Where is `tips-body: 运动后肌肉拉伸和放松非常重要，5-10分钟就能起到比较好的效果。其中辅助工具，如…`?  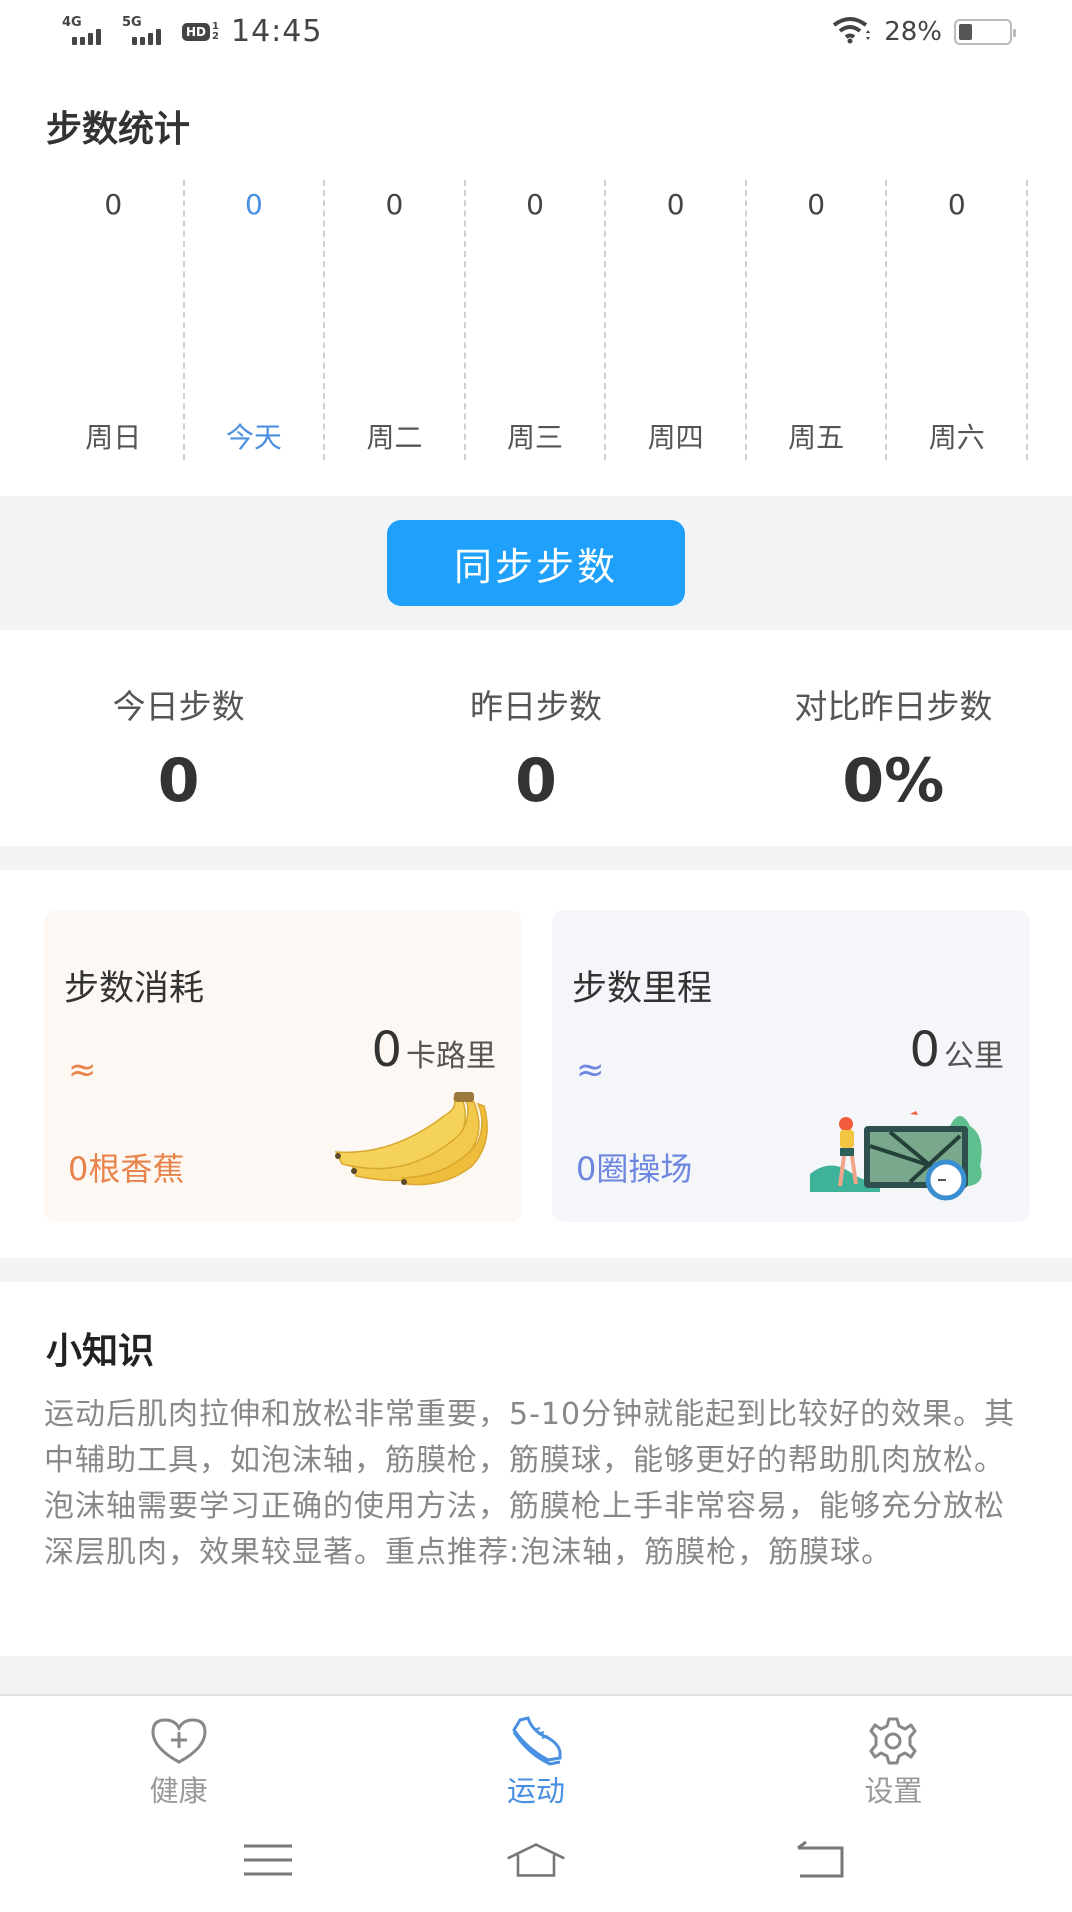
tips-body: 运动后肌肉拉伸和放松非常重要，5-10分钟就能起到比较好的效果。其中辅助工具，如… is located at coordinates (530, 1483).